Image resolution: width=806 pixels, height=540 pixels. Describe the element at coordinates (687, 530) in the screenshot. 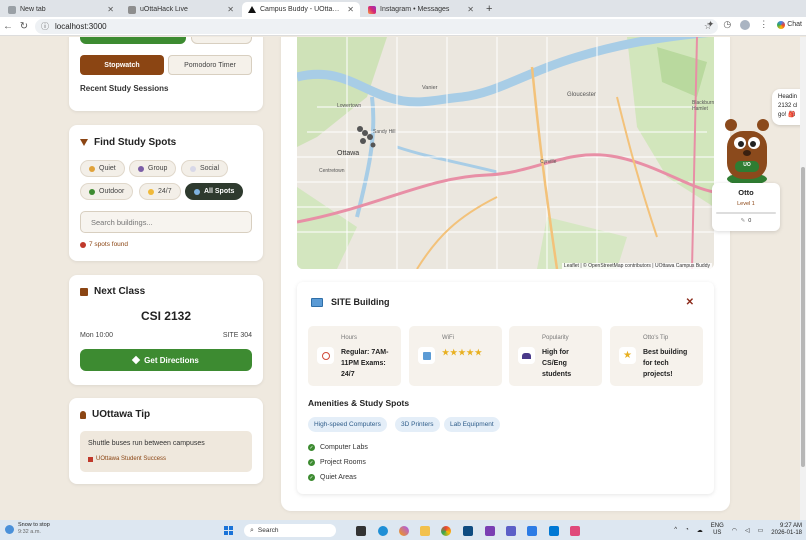

I see `network-icon: ◔` at that location.